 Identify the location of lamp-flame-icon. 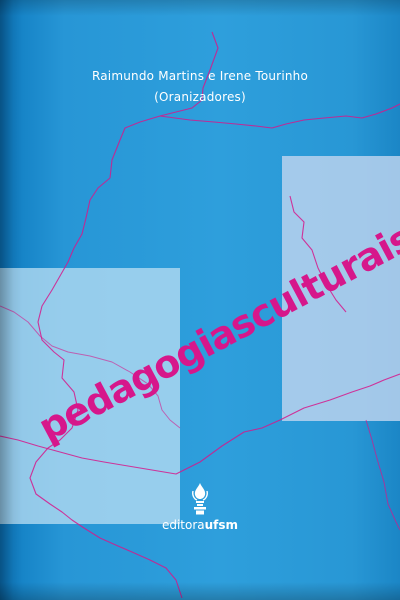
(200, 499).